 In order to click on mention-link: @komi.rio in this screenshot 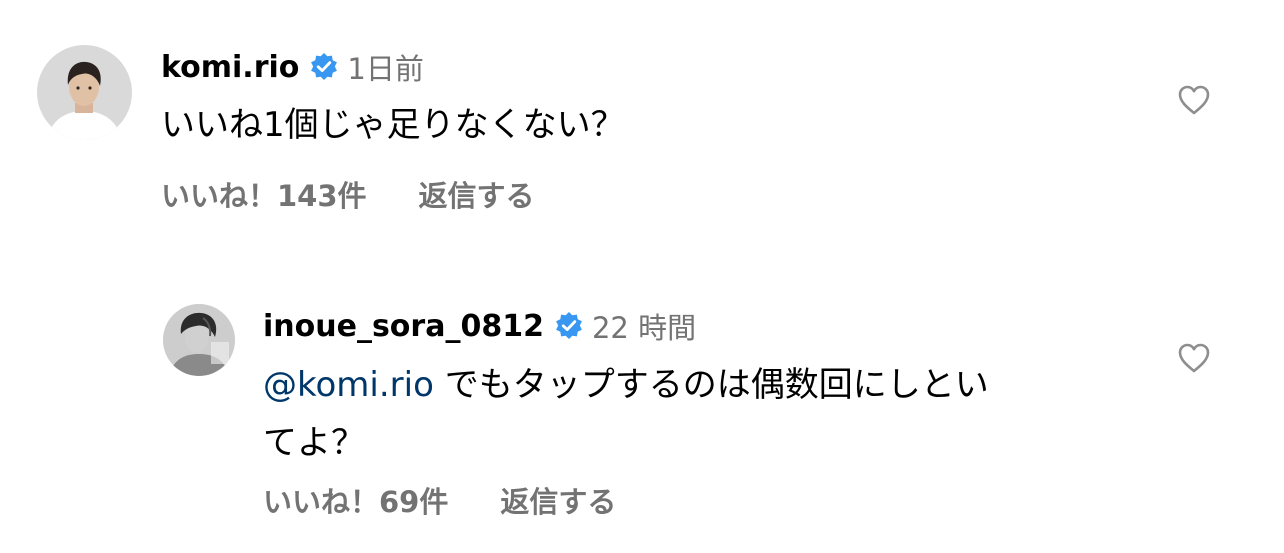, I will do `click(348, 385)`.